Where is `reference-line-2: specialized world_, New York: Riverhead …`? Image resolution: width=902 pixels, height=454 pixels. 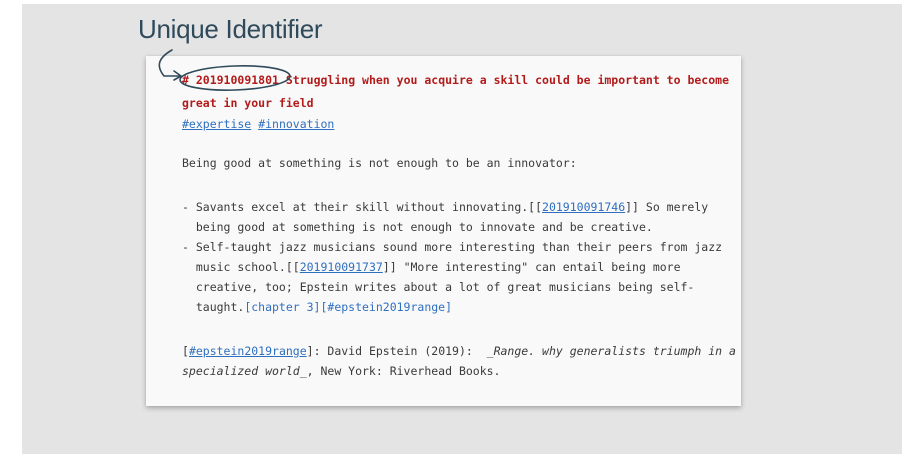
reference-line-2: specialized world_, New York: Riverhead … is located at coordinates (341, 371).